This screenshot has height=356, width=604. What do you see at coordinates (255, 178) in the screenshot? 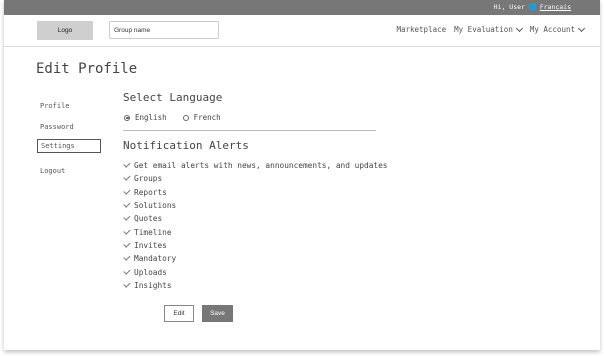
I see `checkbox-groups: Groups` at bounding box center [255, 178].